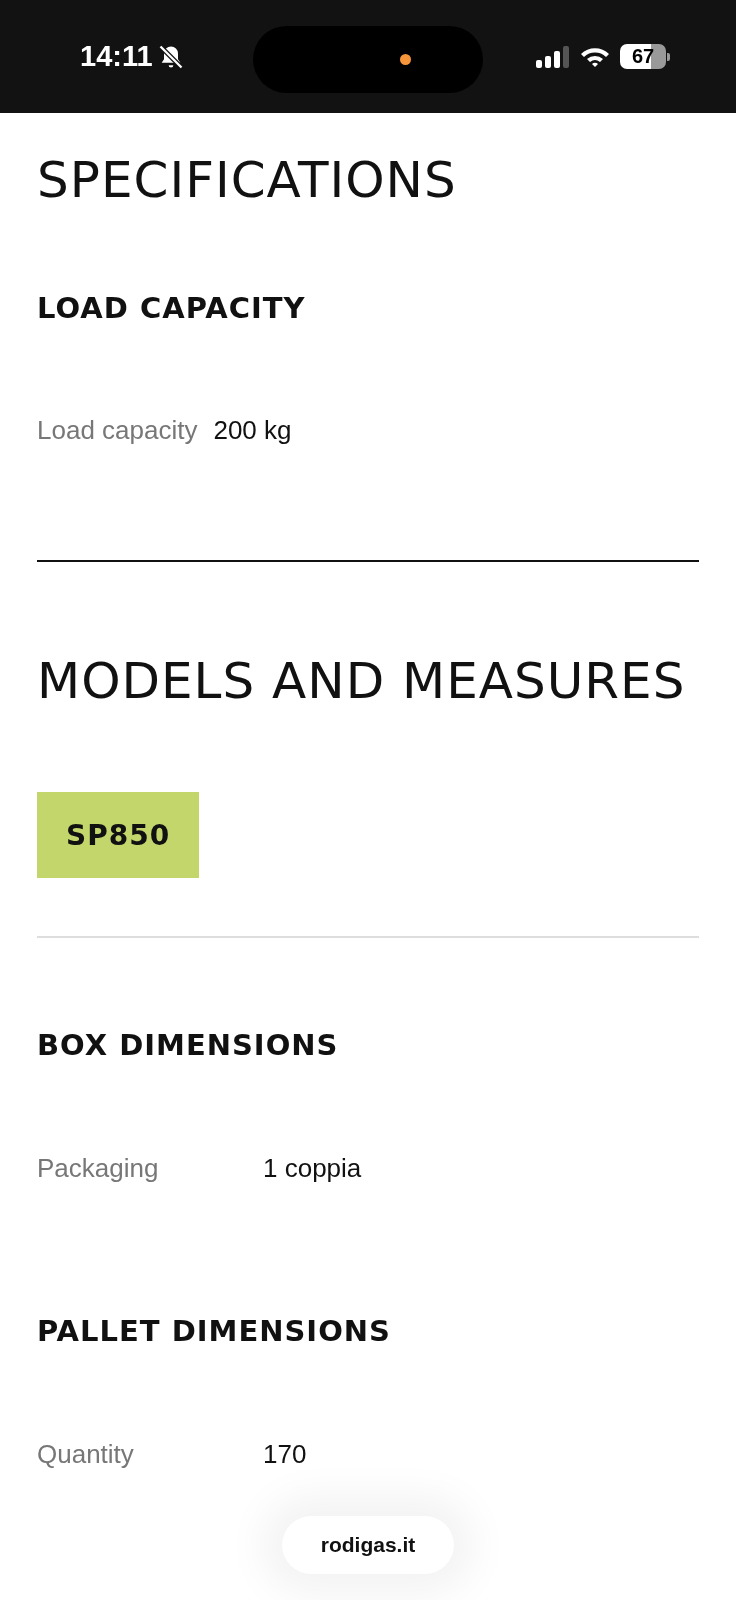 Image resolution: width=736 pixels, height=1600 pixels. What do you see at coordinates (188, 1045) in the screenshot?
I see `section-heading: BOX DIMENSIONS` at bounding box center [188, 1045].